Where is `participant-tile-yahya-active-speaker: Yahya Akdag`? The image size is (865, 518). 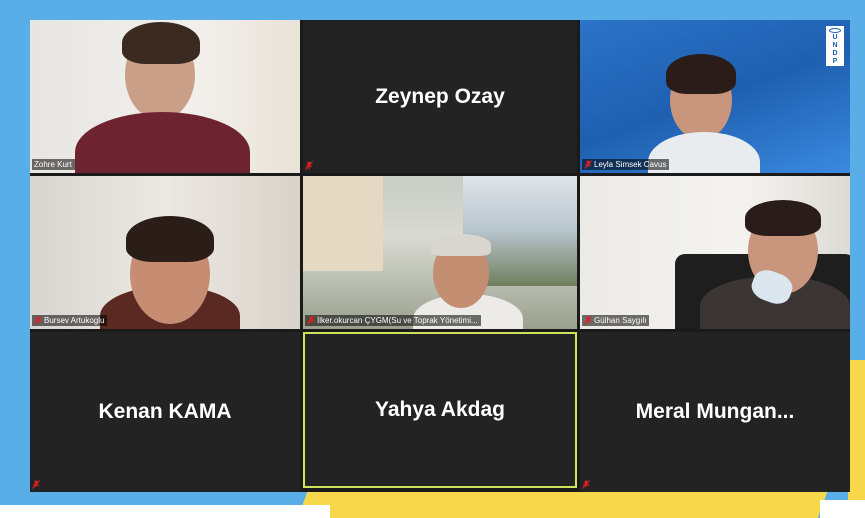 participant-tile-yahya-active-speaker: Yahya Akdag is located at coordinates (440, 410).